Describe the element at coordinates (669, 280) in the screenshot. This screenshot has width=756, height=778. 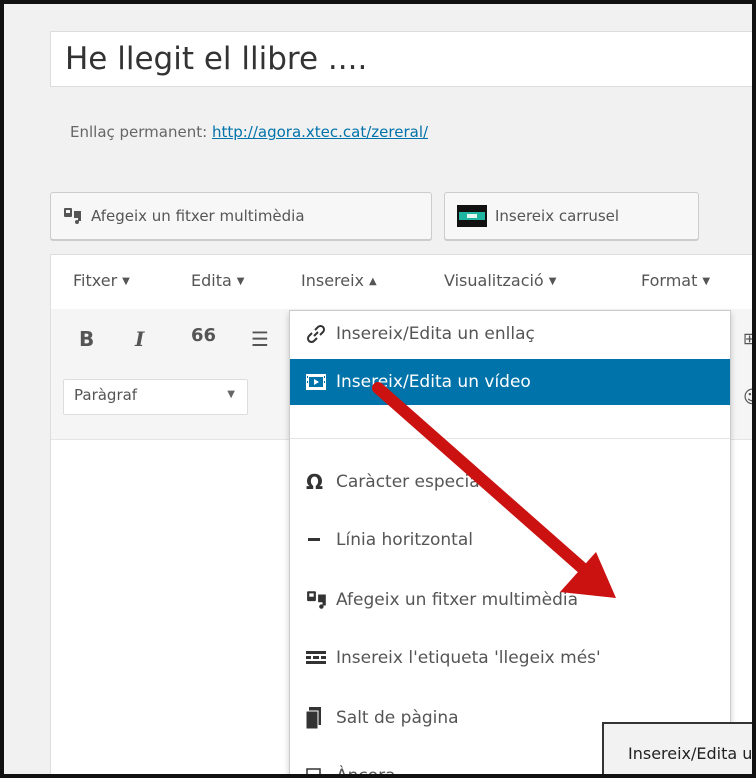
I see `menu-format-label: Format` at that location.